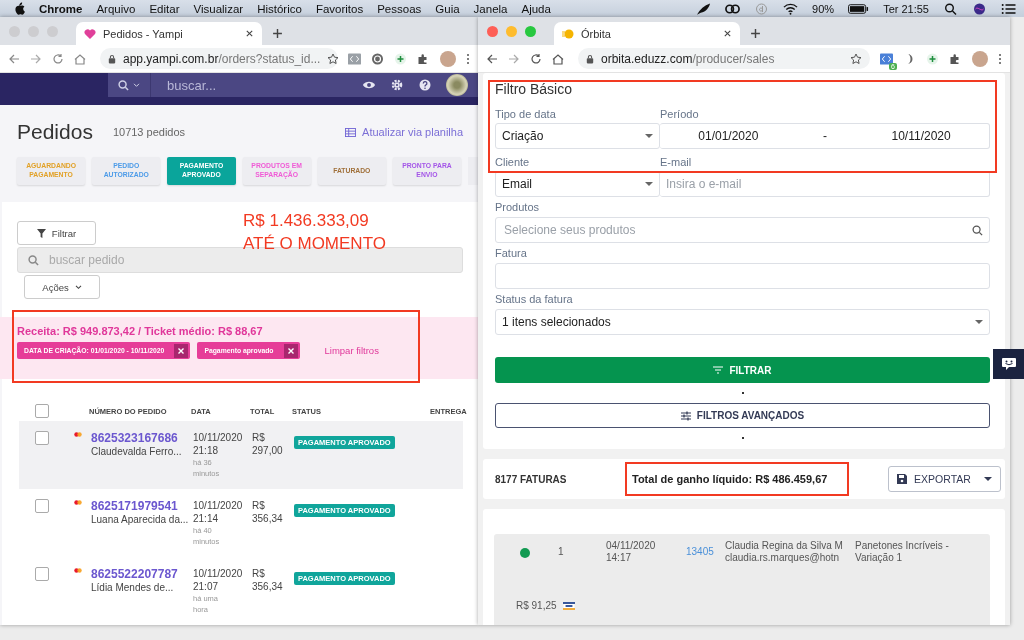 Image resolution: width=1024 pixels, height=640 pixels. I want to click on menu-item: Editar, so click(164, 8).